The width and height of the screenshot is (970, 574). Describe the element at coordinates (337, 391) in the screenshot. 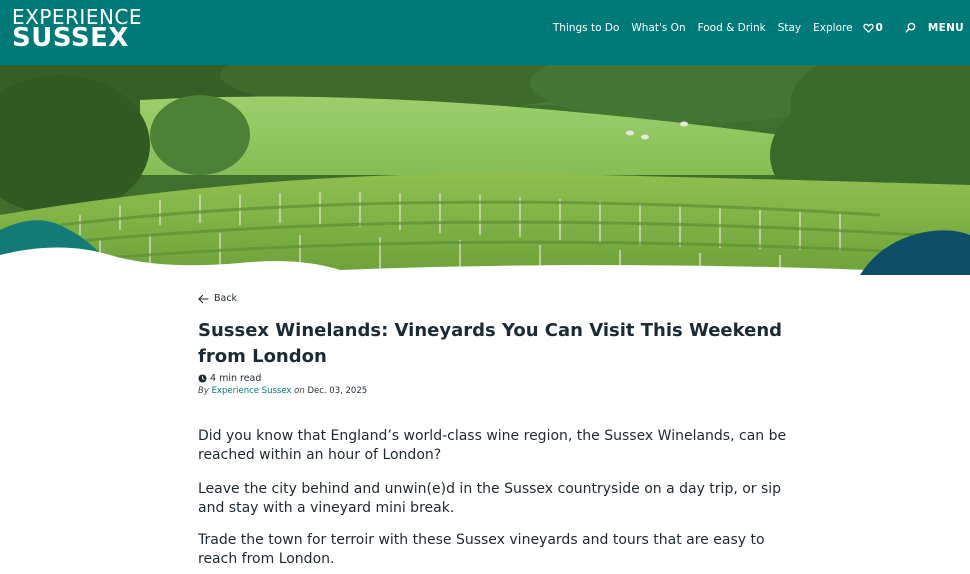

I see `publish-date: Dec. 03, 2025` at that location.